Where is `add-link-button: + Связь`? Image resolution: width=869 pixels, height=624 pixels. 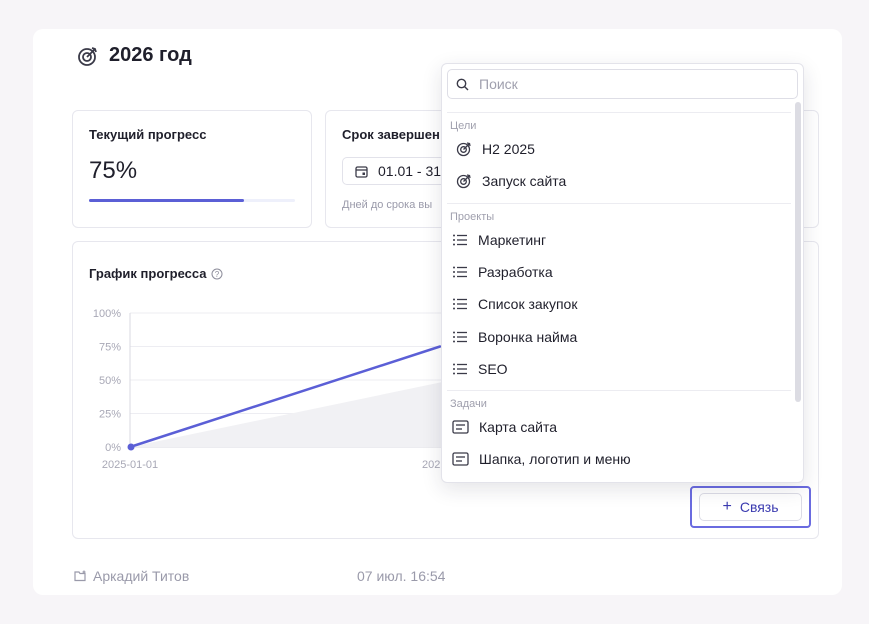 add-link-button: + Связь is located at coordinates (750, 507).